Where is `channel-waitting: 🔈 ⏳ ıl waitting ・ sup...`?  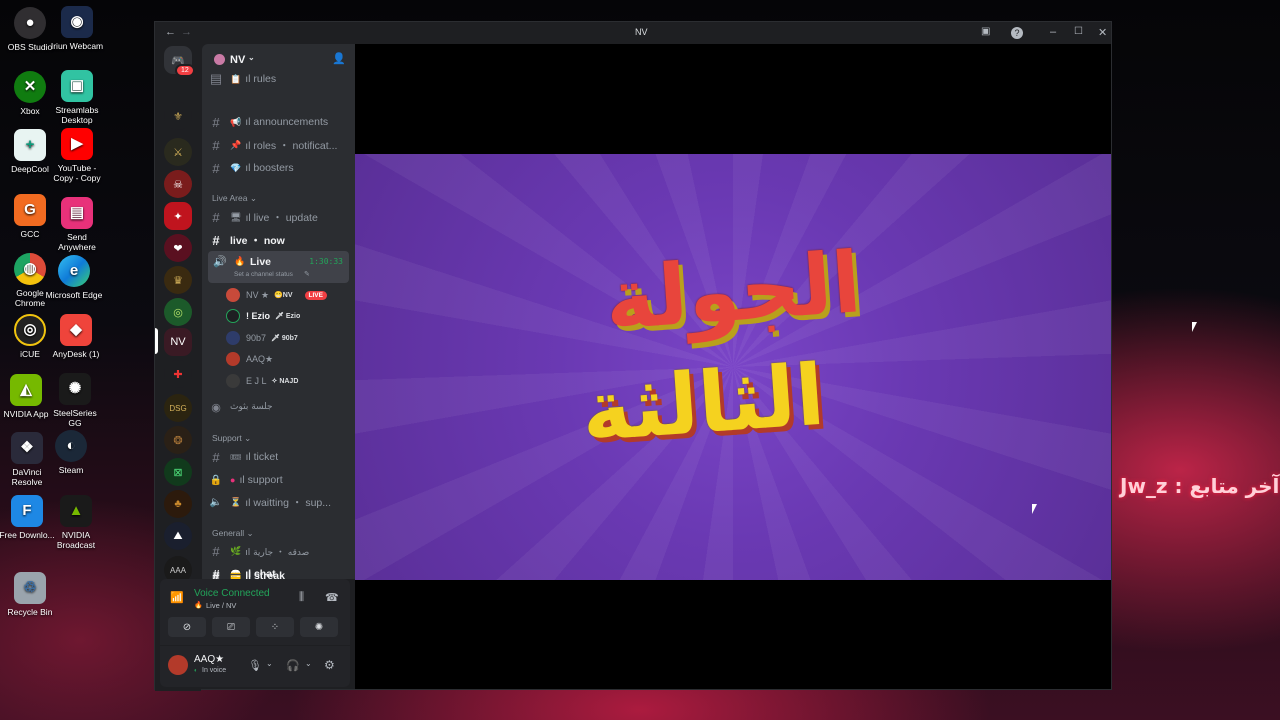
channel-waitting: 🔈 ⏳ ıl waitting ・ sup... is located at coordinates (279, 502).